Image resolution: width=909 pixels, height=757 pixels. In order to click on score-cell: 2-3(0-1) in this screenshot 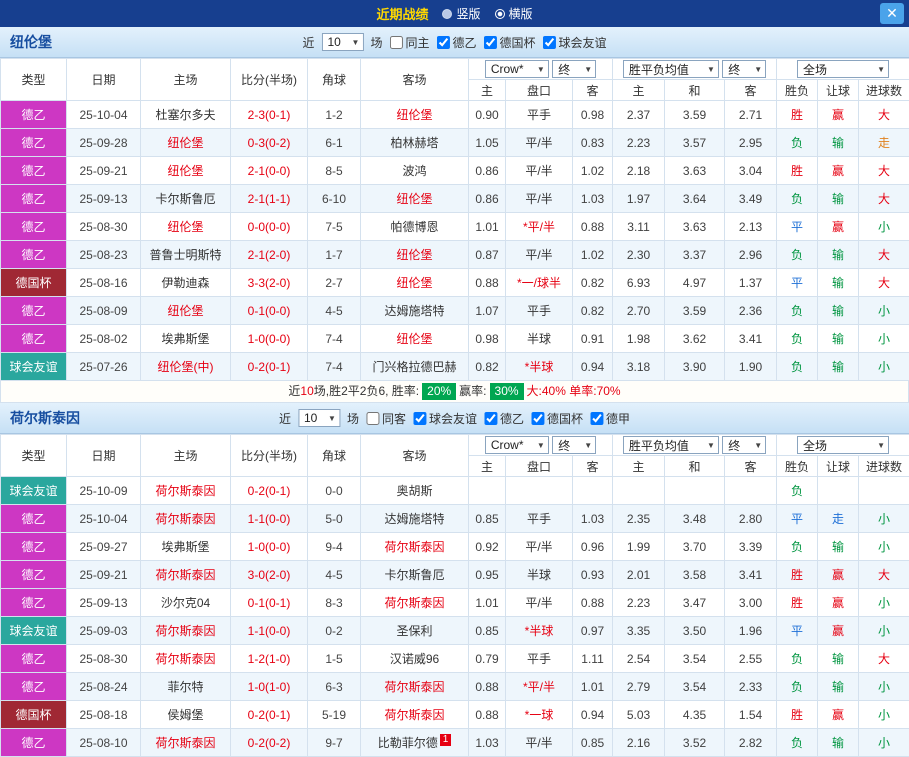, I will do `click(269, 115)`.